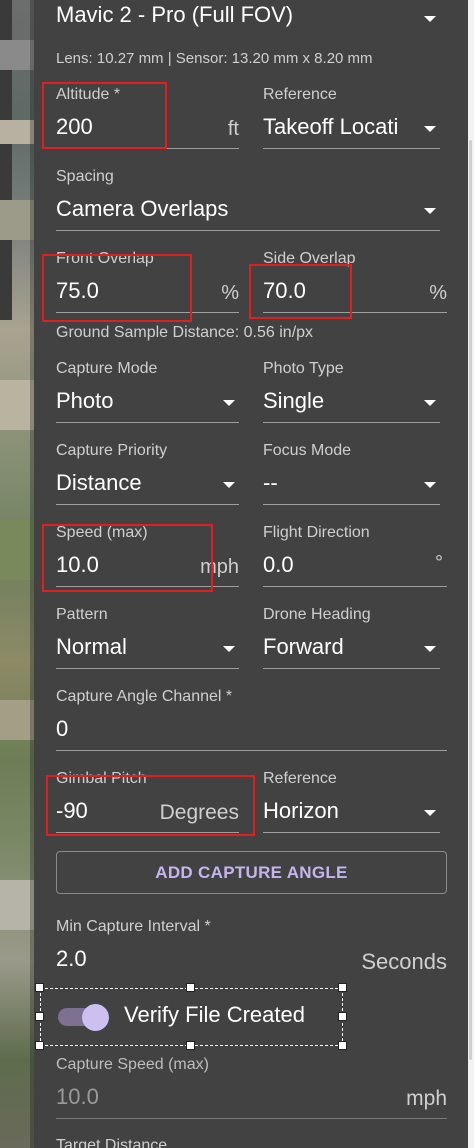  Describe the element at coordinates (351, 504) in the screenshot. I see `focus-mode-underline` at that location.